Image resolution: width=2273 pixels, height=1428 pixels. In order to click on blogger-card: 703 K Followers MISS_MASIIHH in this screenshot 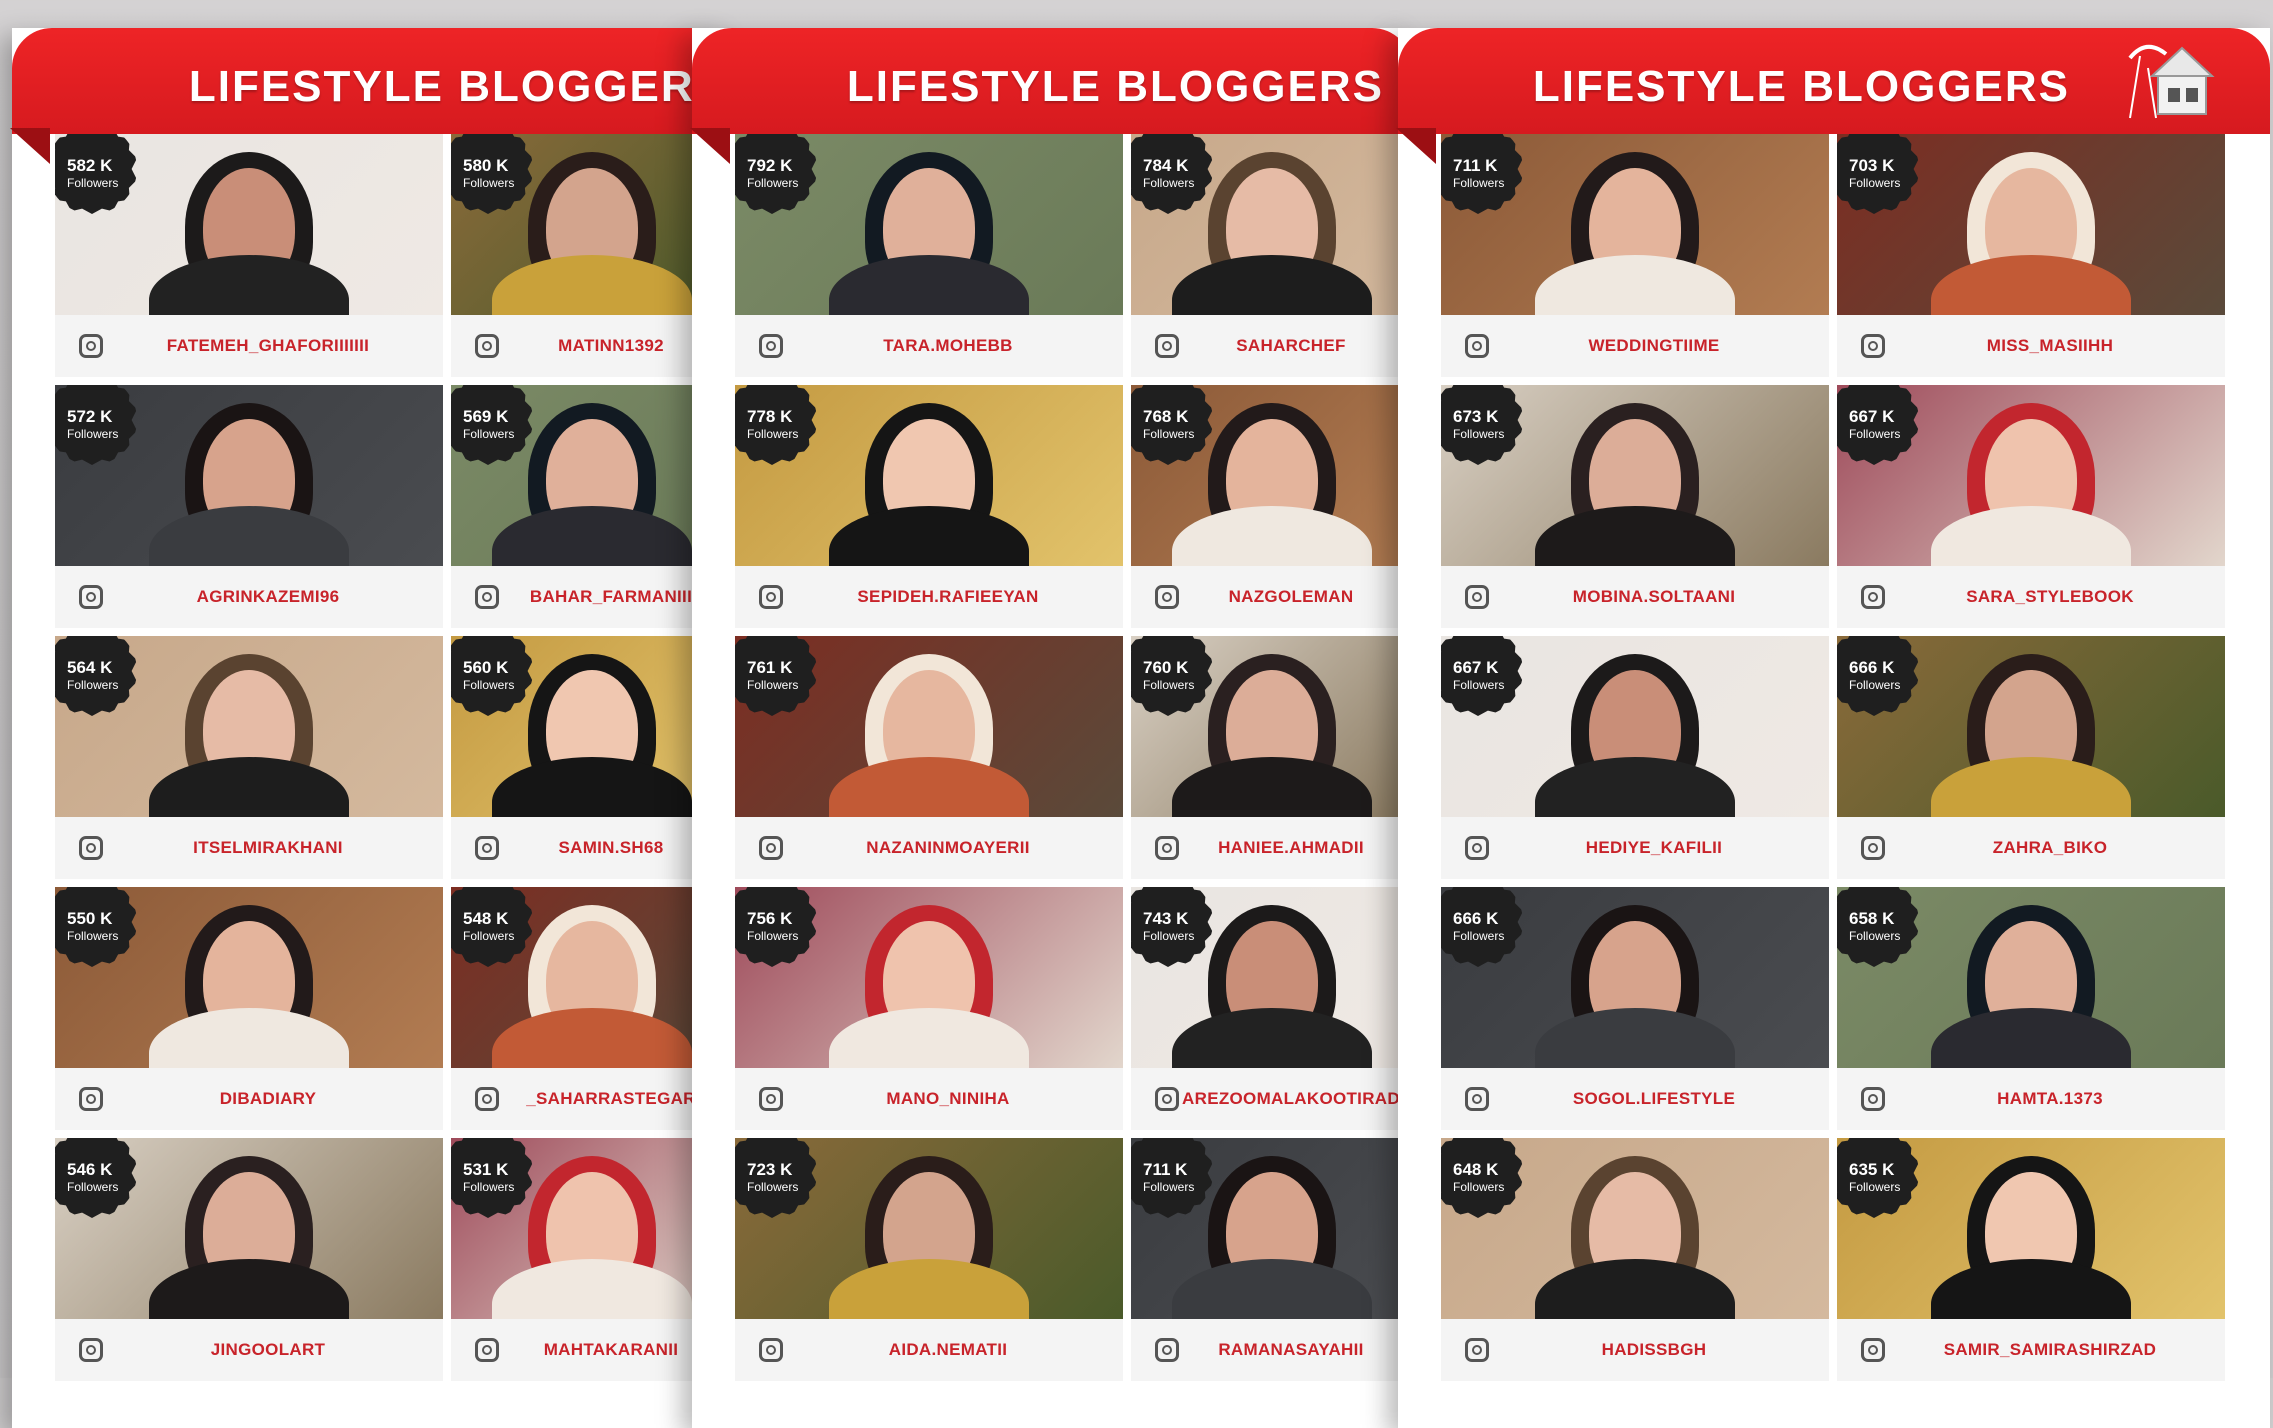, I will do `click(2031, 255)`.